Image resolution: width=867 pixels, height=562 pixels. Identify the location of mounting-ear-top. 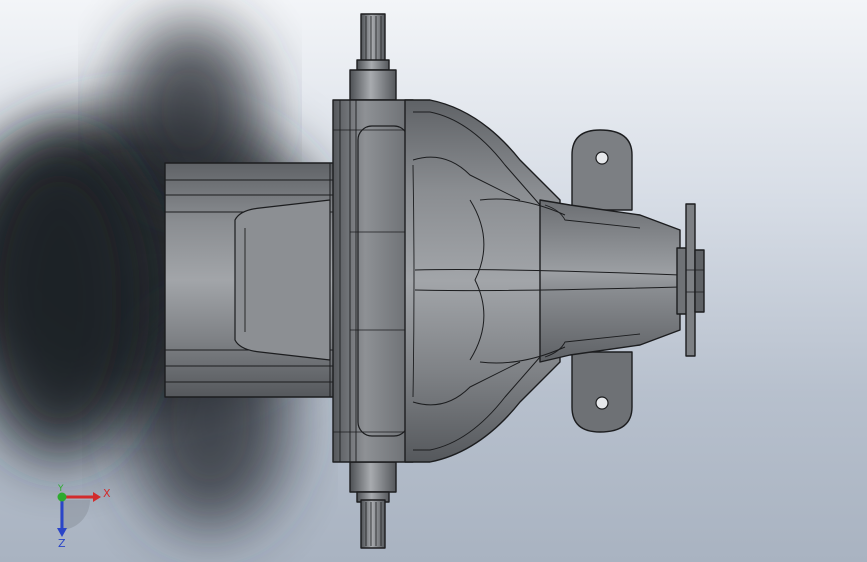
(602, 170).